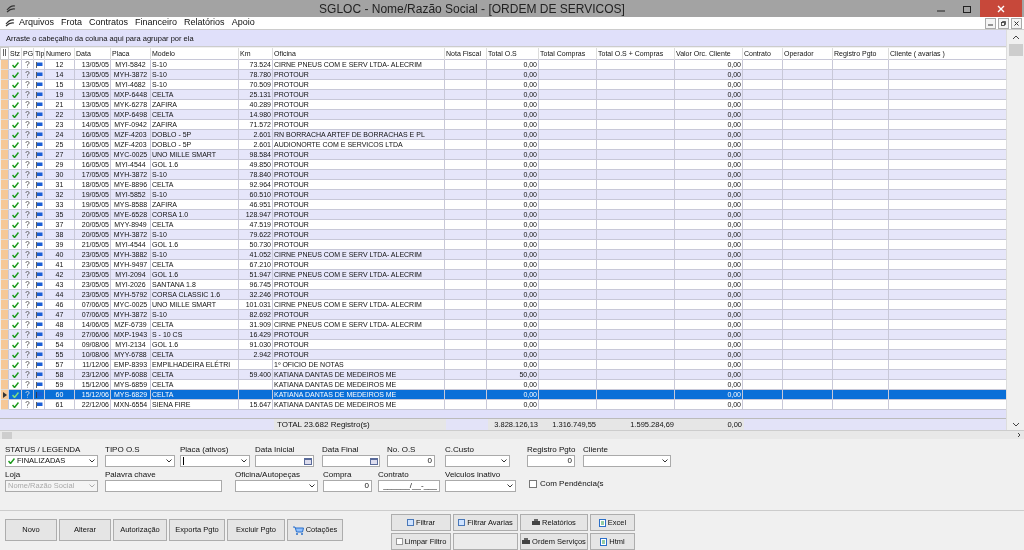  What do you see at coordinates (36, 23) in the screenshot?
I see `menu-item: Arquivos` at bounding box center [36, 23].